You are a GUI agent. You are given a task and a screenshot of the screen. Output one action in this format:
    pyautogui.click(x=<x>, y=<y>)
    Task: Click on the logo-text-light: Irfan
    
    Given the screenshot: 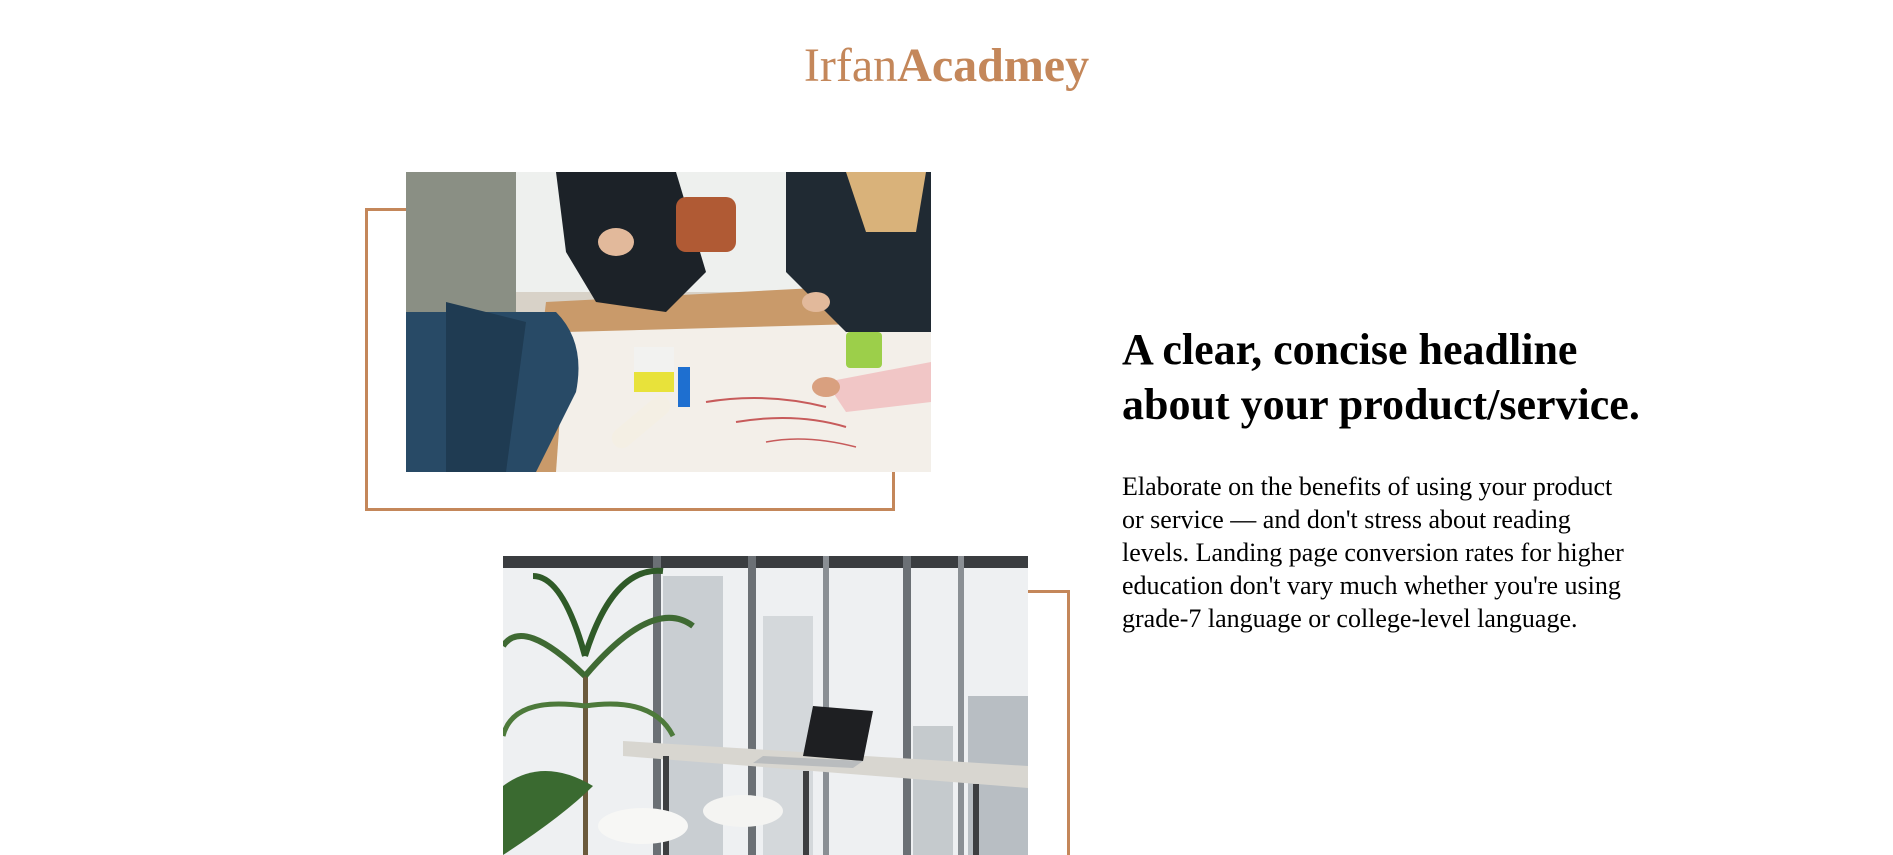 What is the action you would take?
    pyautogui.click(x=850, y=65)
    